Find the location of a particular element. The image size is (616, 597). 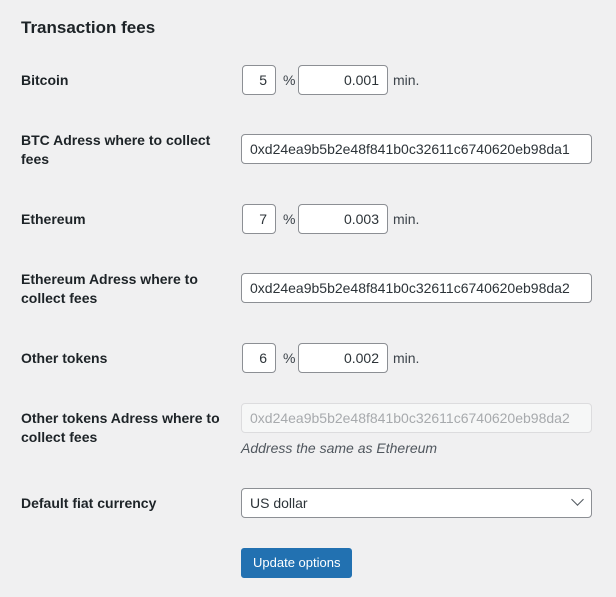

other-tokens-min-input: 0.002 is located at coordinates (343, 358).